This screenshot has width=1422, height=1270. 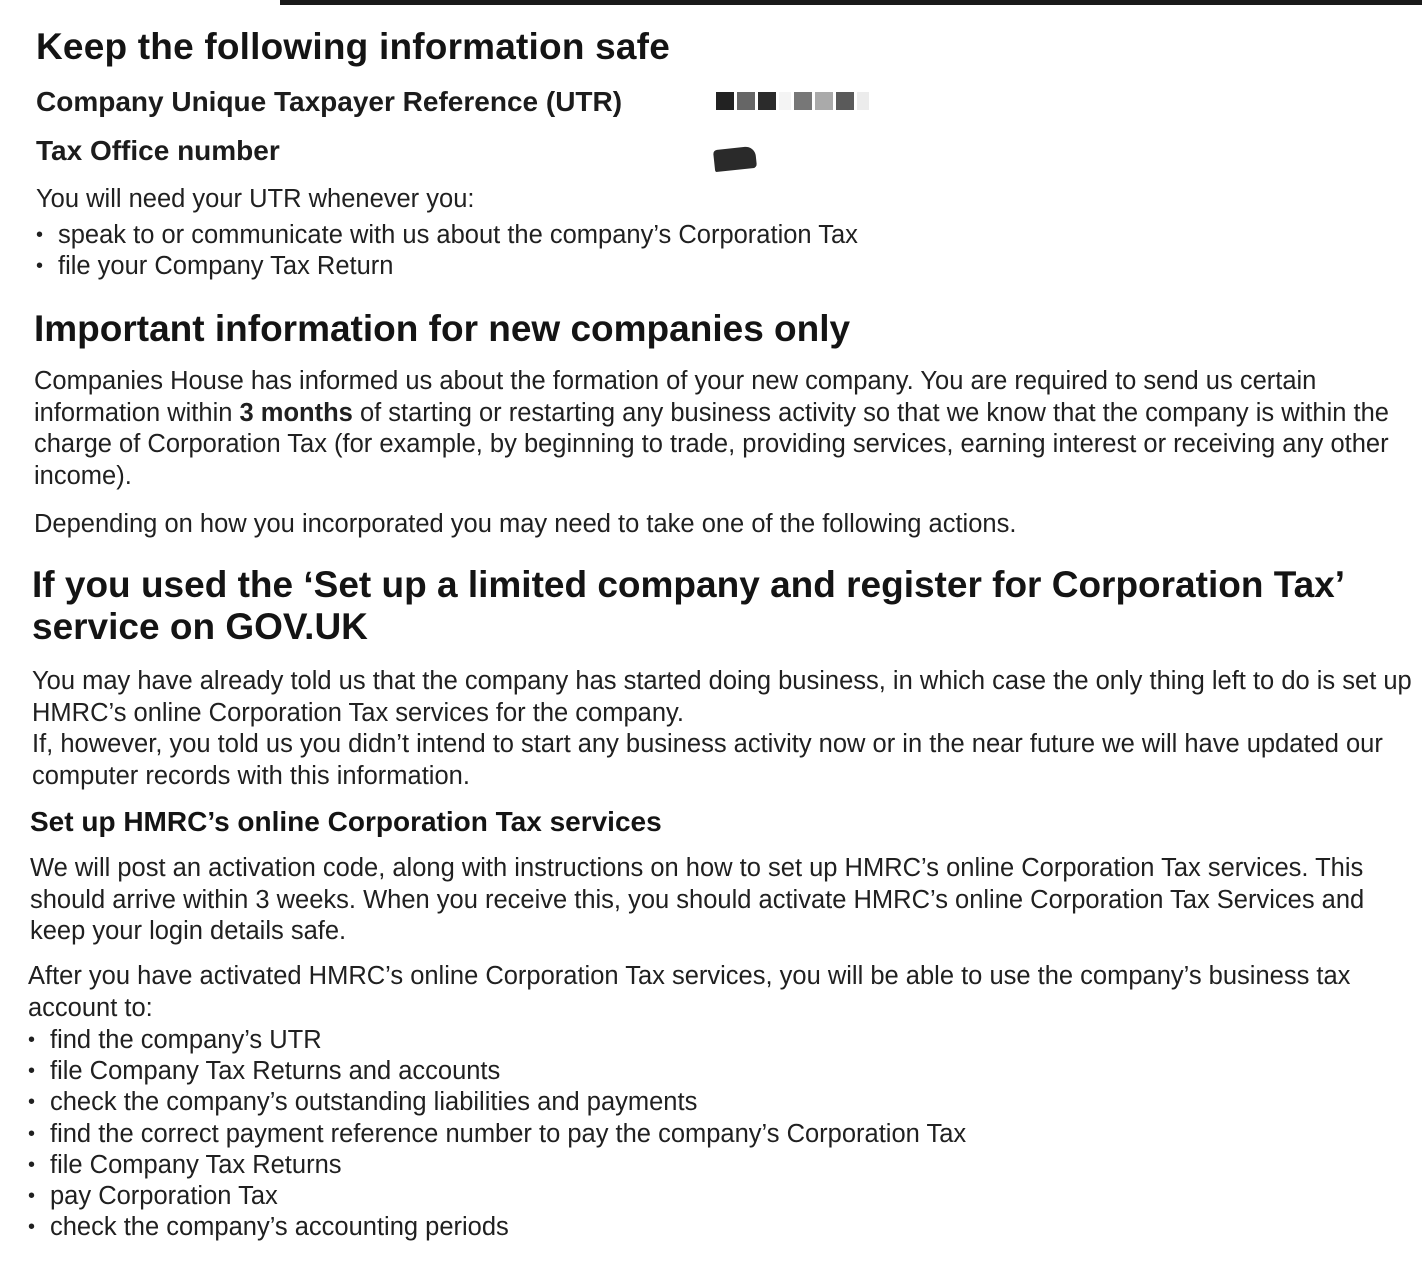 I want to click on list-item: file Company Tax Returns and accounts, so click(x=678, y=1071).